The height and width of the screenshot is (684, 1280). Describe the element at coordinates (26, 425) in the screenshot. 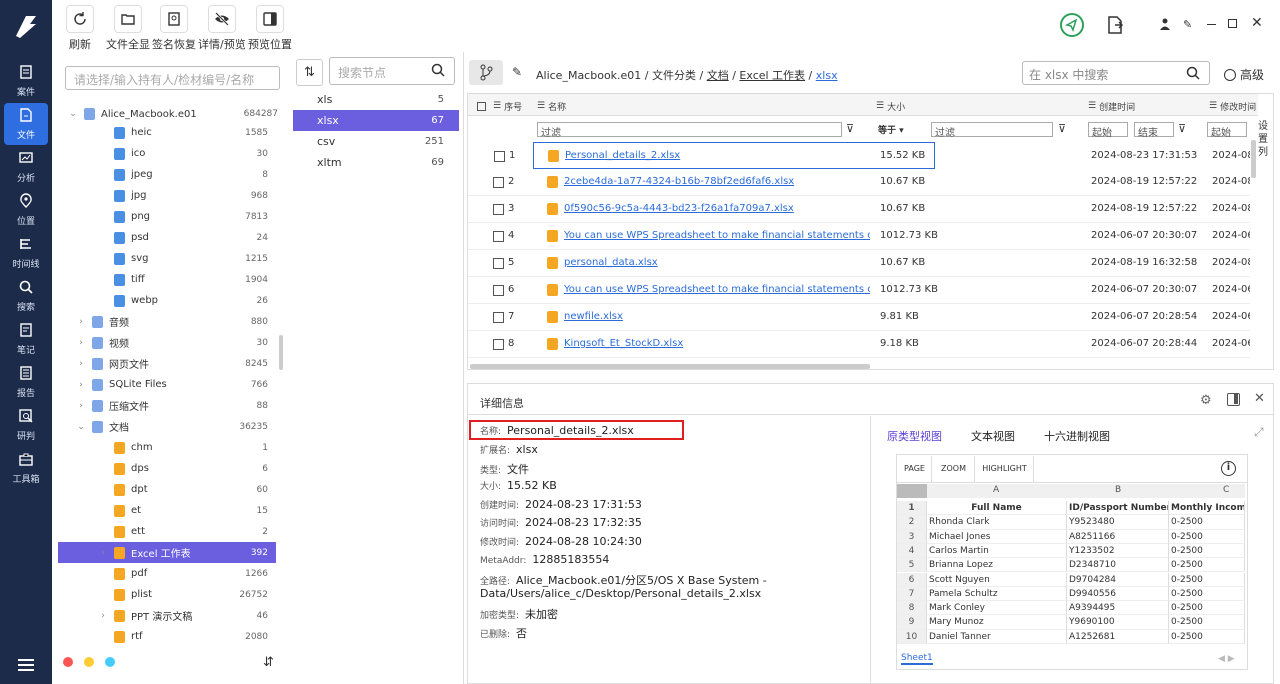

I see `nav-judge: 研判` at that location.